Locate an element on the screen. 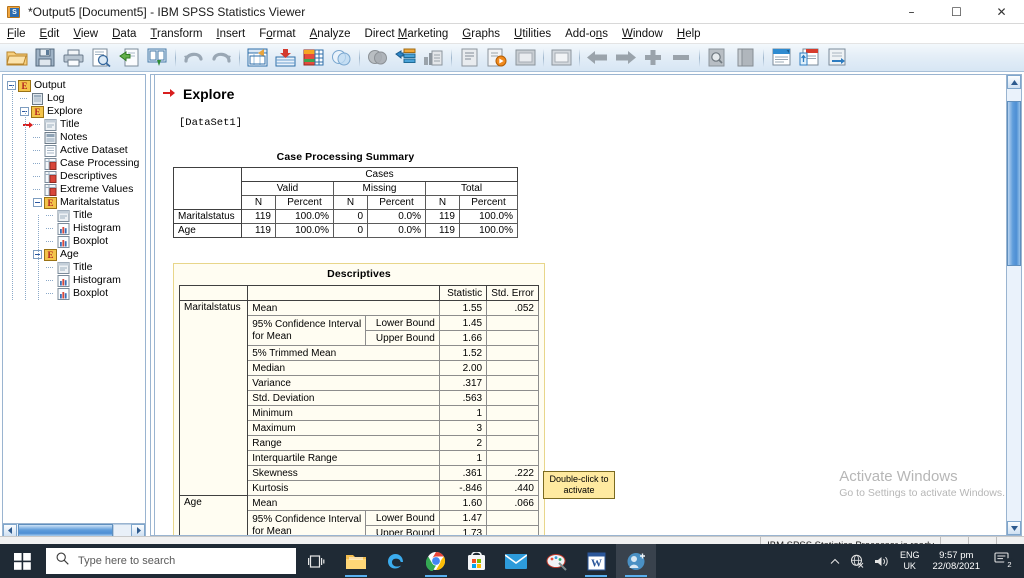 The width and height of the screenshot is (1024, 578). task-view-icon is located at coordinates (316, 561).